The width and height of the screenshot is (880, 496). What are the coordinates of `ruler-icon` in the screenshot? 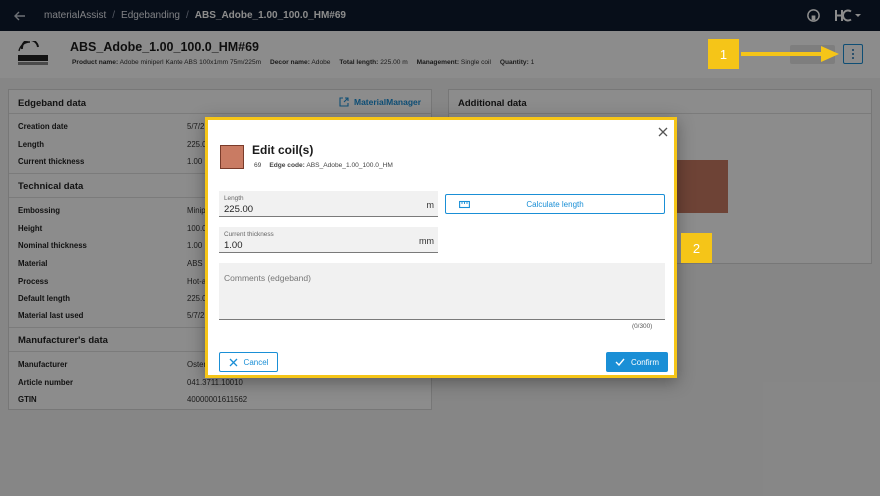 It's located at (464, 204).